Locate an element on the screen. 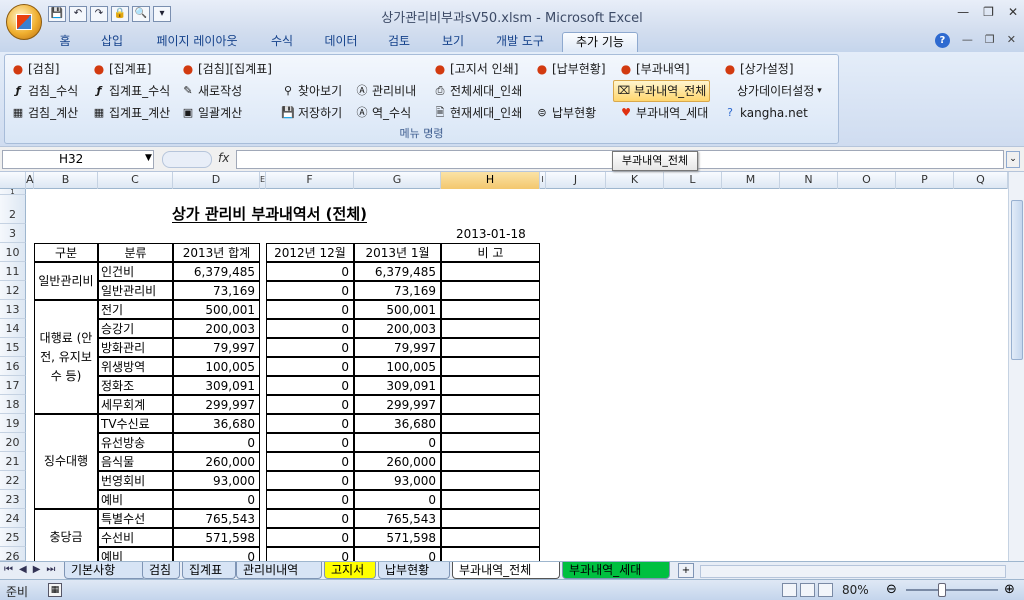 Image resolution: width=1024 pixels, height=600 pixels. sheet-tab: 검침 is located at coordinates (161, 570).